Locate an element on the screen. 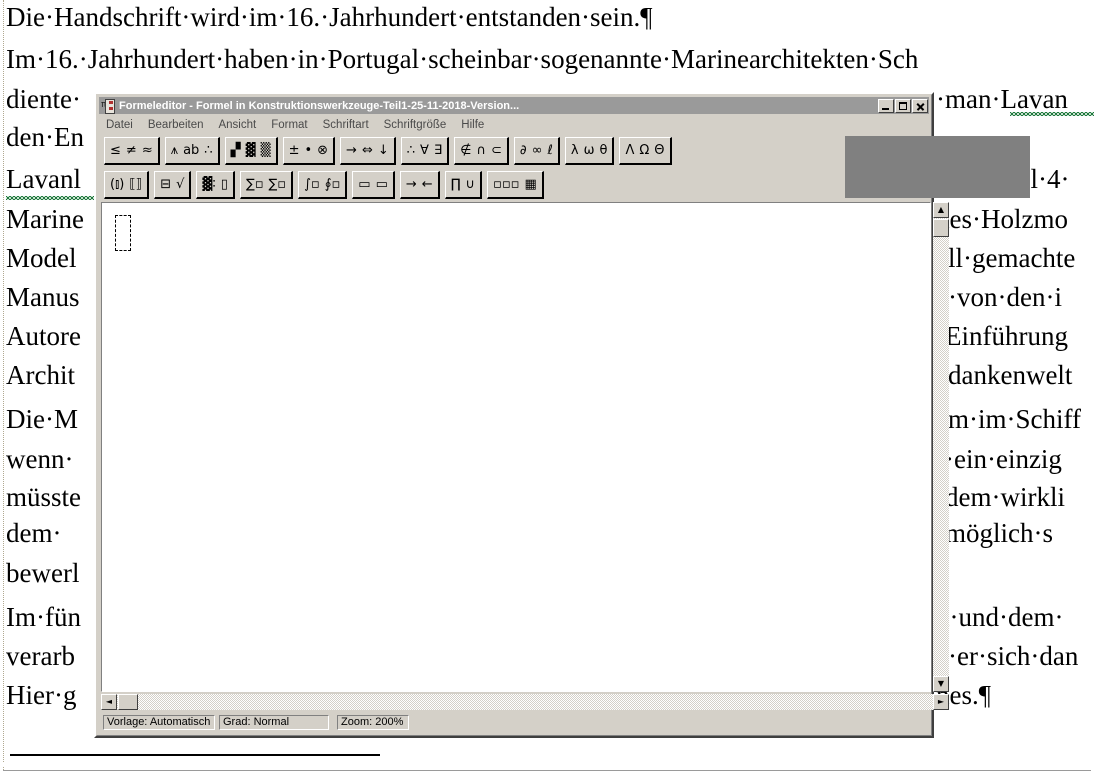  document-line: Die·M is located at coordinates (42, 419).